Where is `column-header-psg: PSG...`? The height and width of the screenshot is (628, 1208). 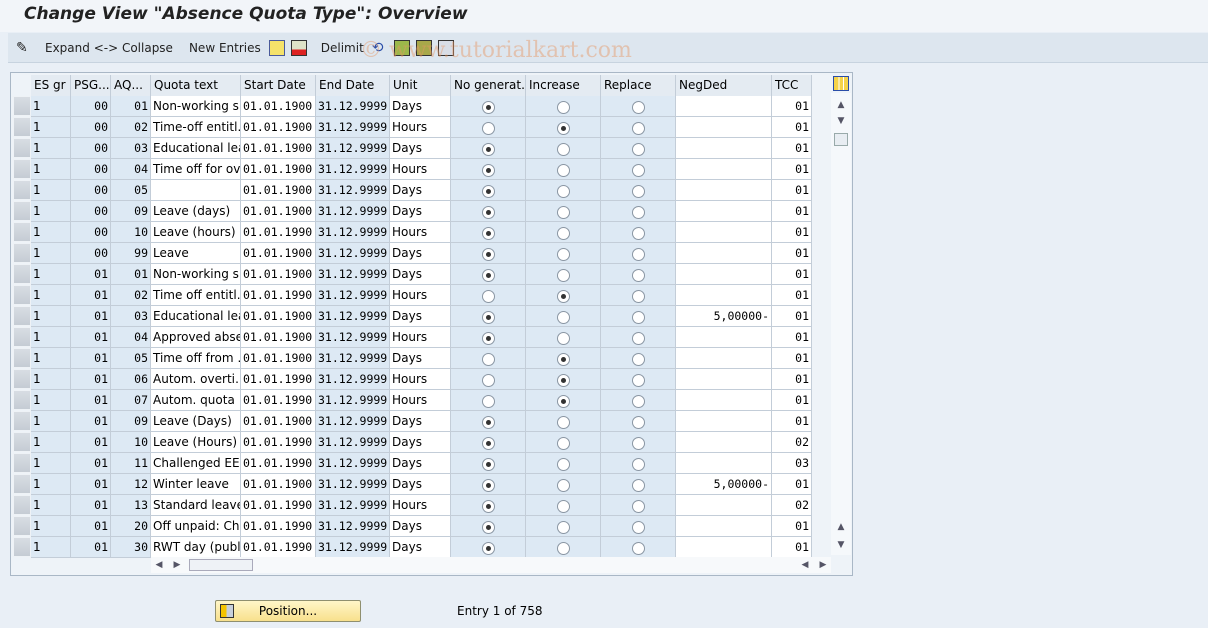
column-header-psg: PSG... is located at coordinates (91, 85).